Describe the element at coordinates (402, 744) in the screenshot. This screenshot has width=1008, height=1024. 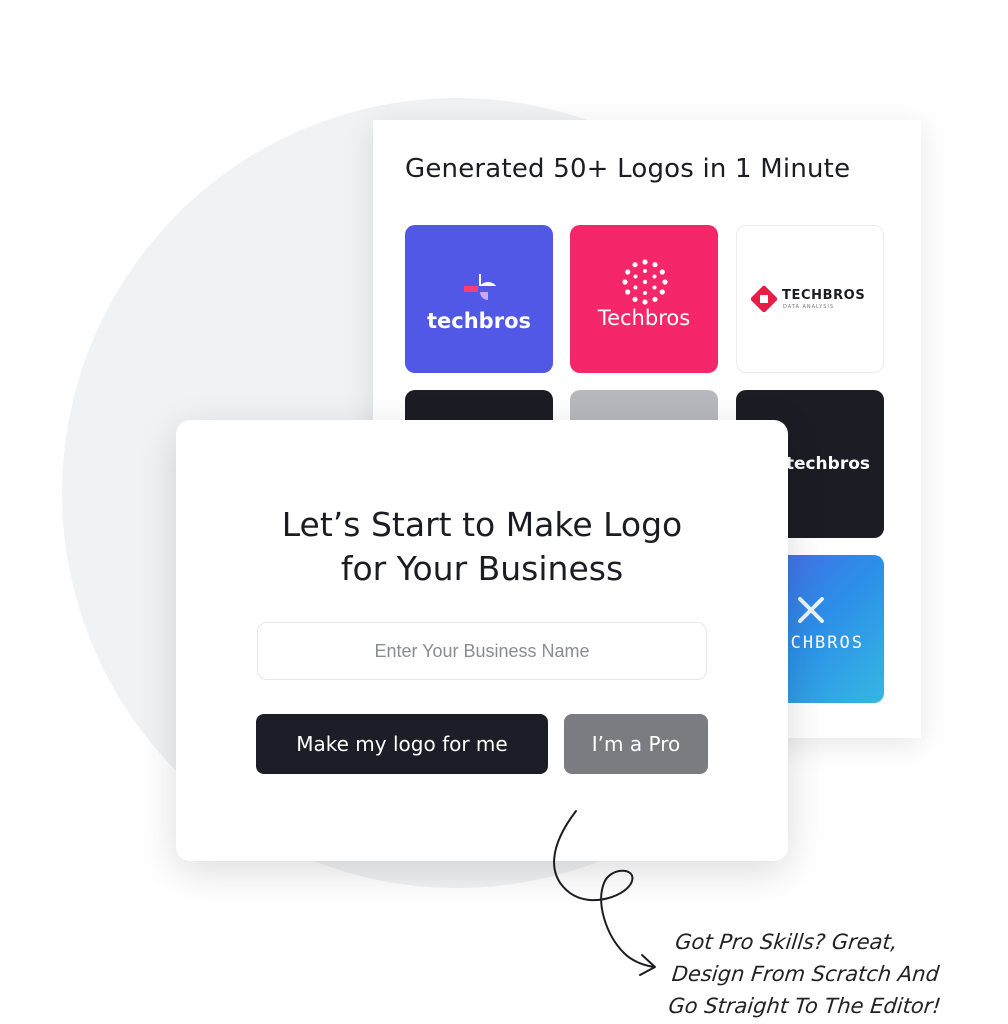
I see `make-my-logo-button: Make my logo for me` at that location.